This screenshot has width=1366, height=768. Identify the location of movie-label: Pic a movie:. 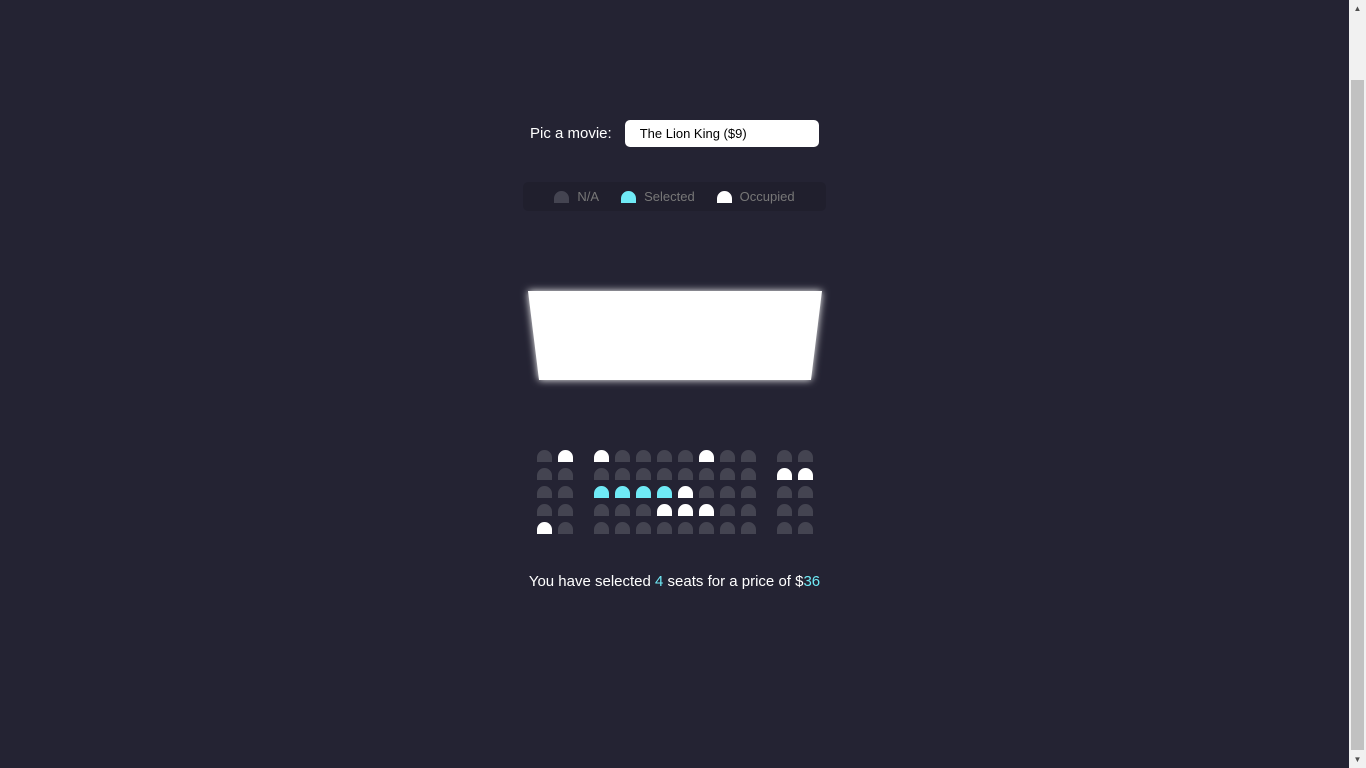
(571, 133).